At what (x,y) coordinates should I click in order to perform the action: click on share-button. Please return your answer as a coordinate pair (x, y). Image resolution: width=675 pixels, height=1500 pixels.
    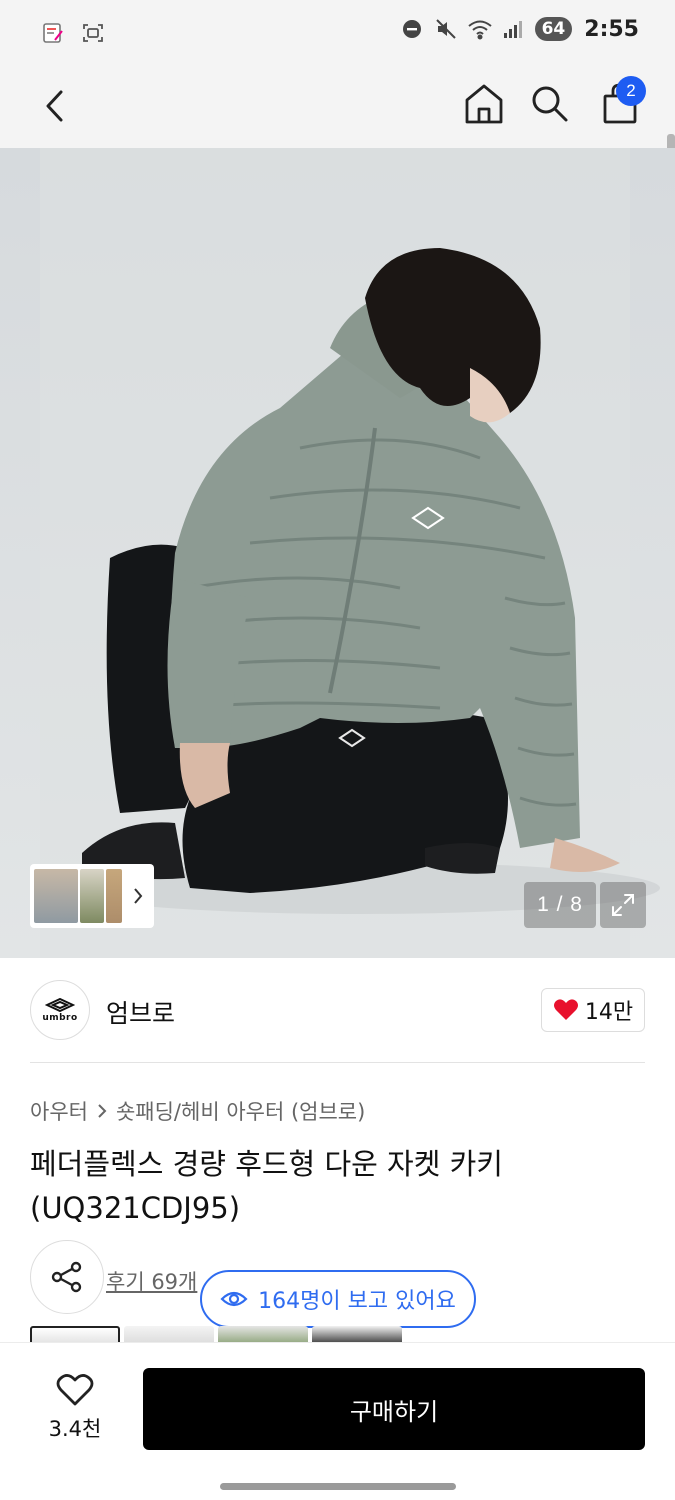
    Looking at the image, I should click on (67, 1277).